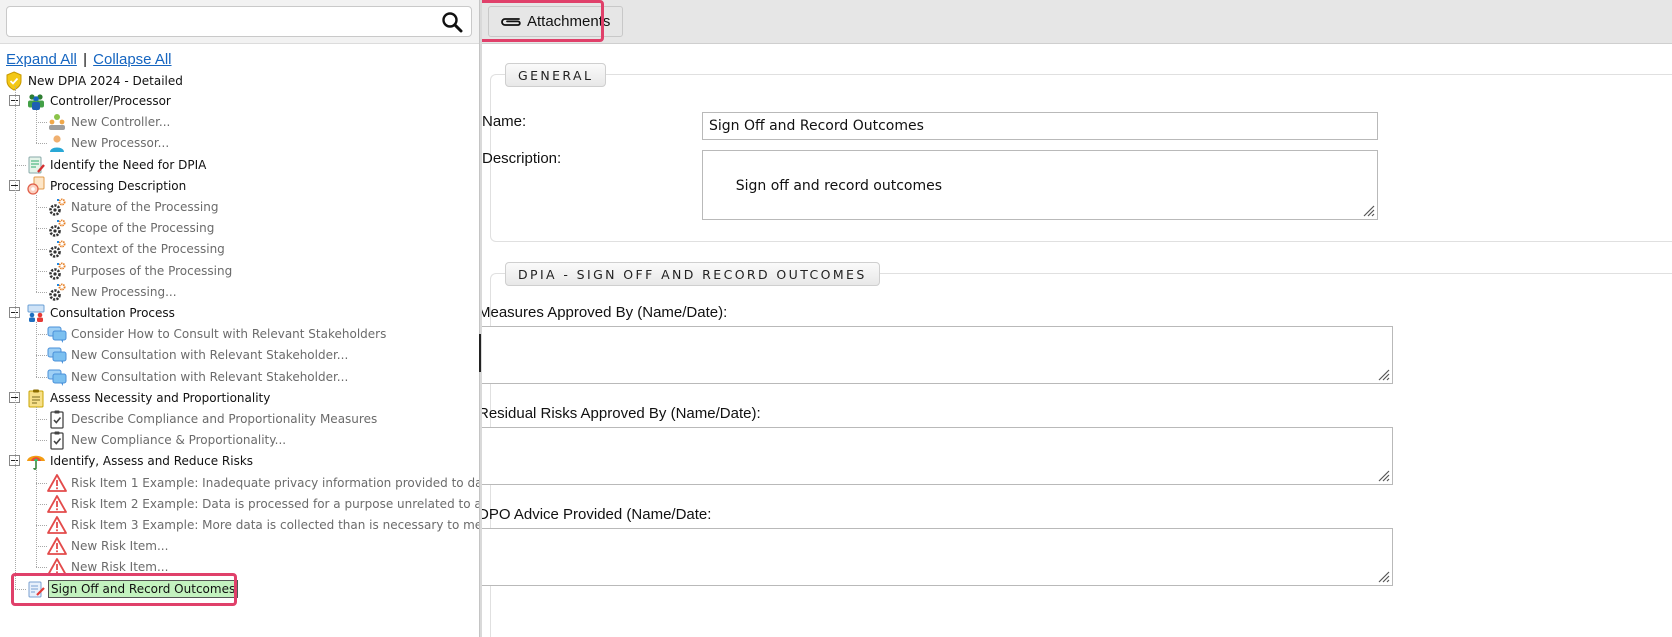  I want to click on tree-child-node: Scope of the Processing, so click(131, 228).